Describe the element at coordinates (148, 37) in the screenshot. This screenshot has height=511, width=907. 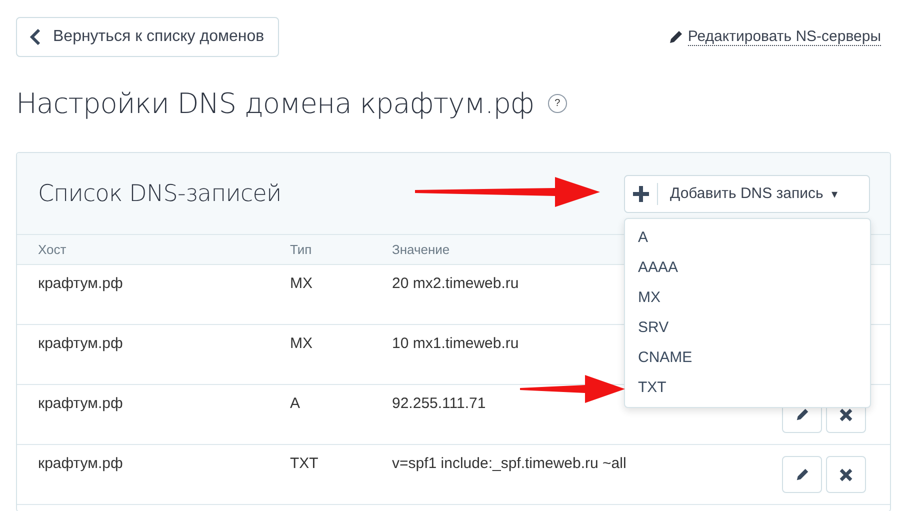
I see `back-button: Вернуться к списку доменов` at that location.